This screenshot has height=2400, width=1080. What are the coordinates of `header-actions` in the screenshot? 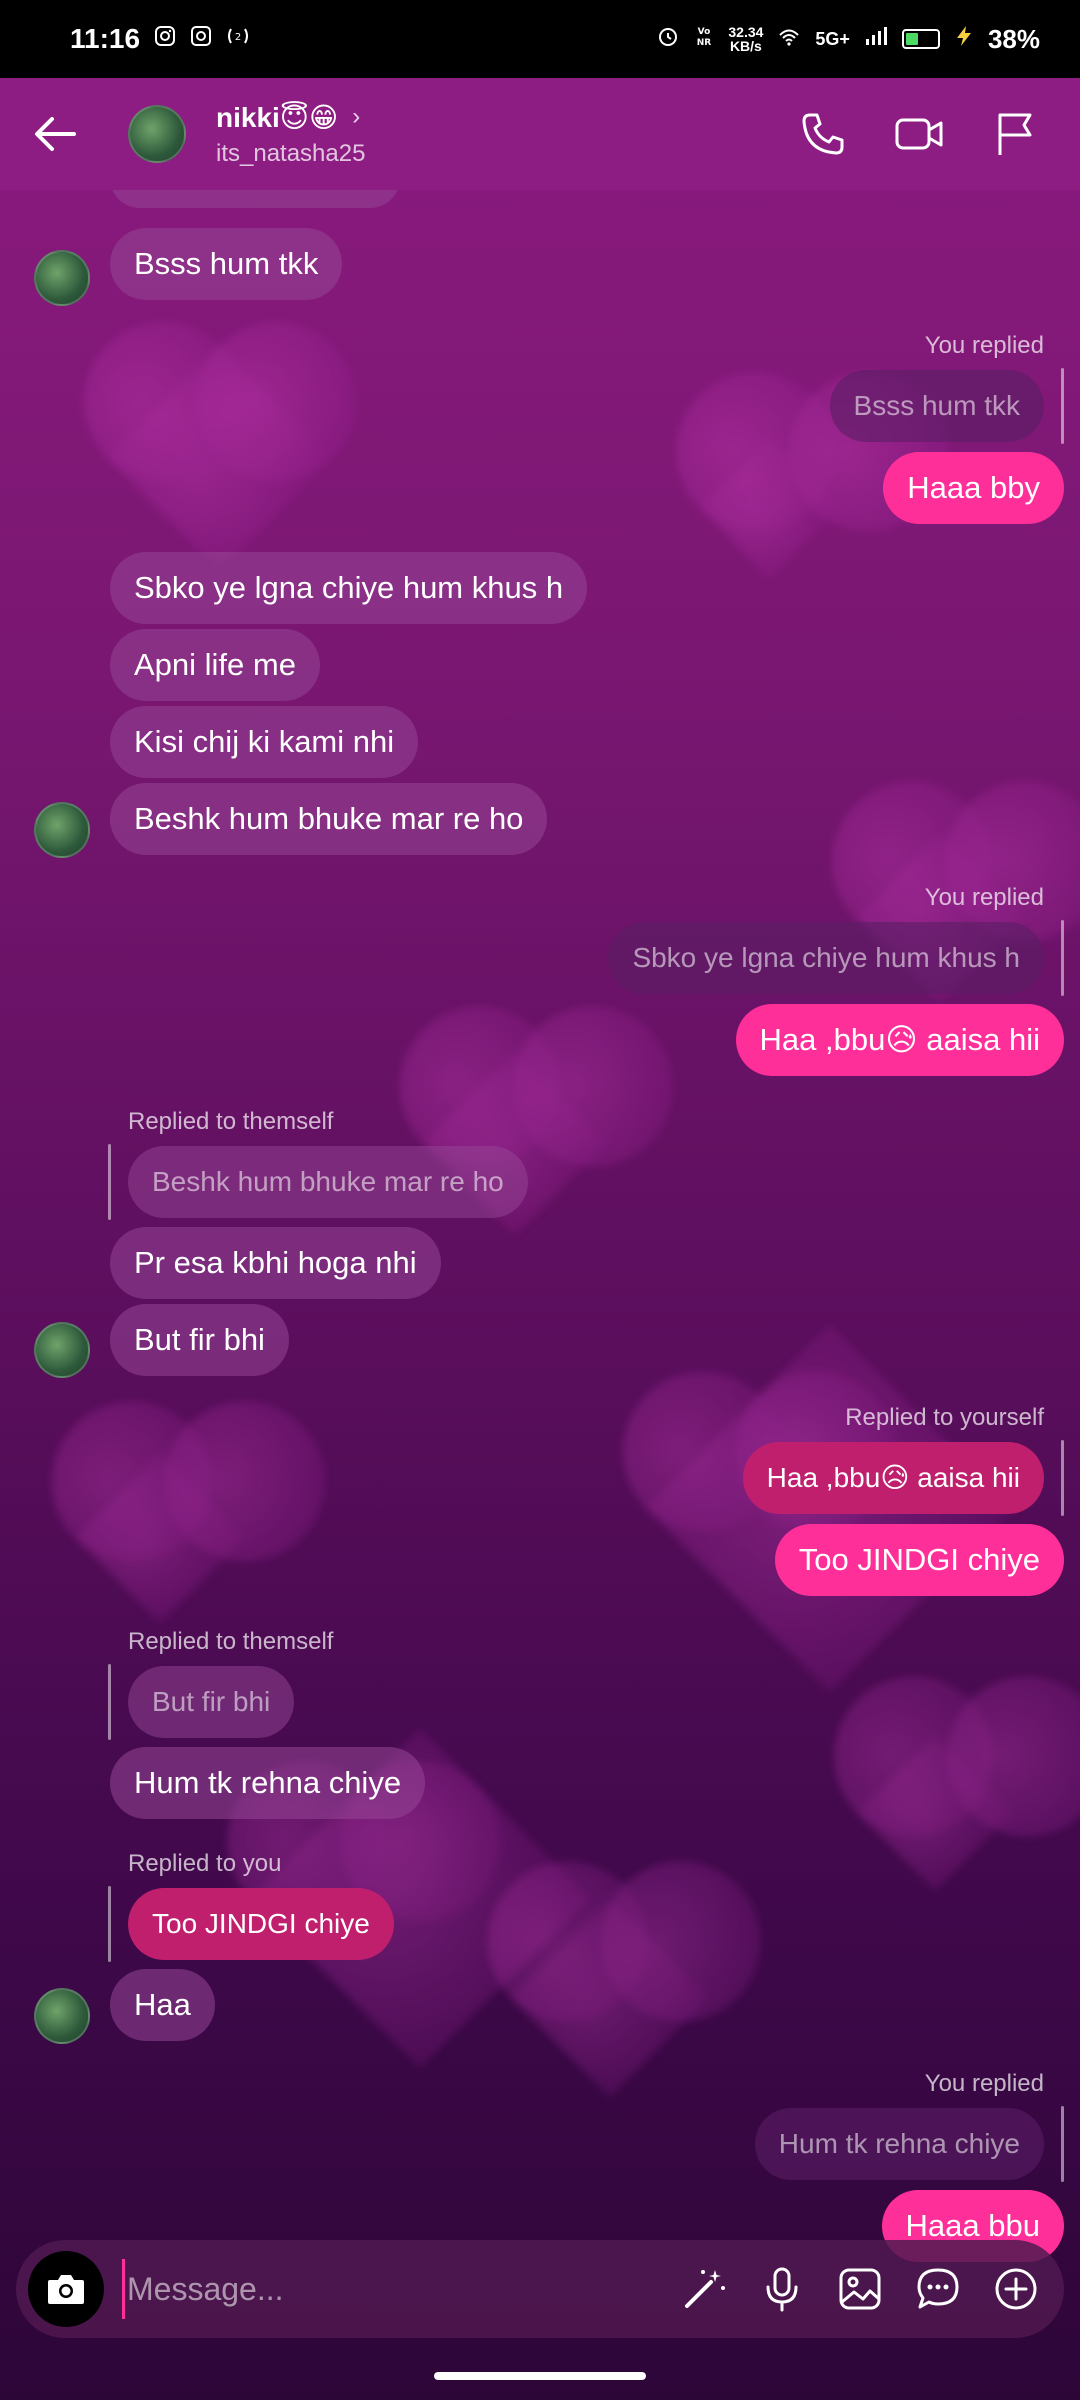 It's located at (937, 134).